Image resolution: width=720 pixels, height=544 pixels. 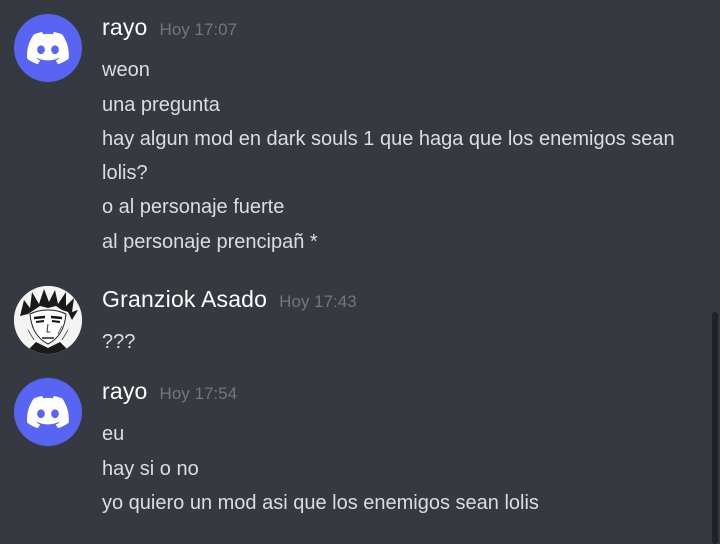 I want to click on message-line: ???, so click(x=119, y=342).